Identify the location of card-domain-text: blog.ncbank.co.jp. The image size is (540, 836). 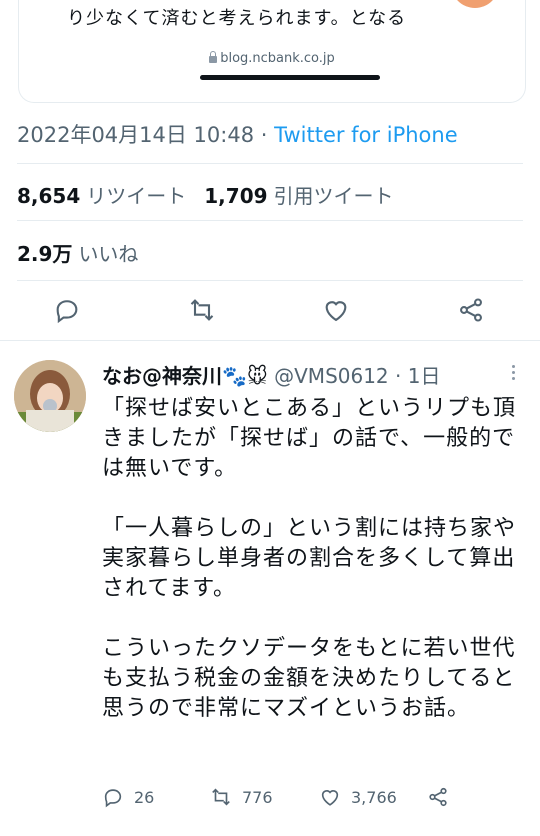
(277, 58).